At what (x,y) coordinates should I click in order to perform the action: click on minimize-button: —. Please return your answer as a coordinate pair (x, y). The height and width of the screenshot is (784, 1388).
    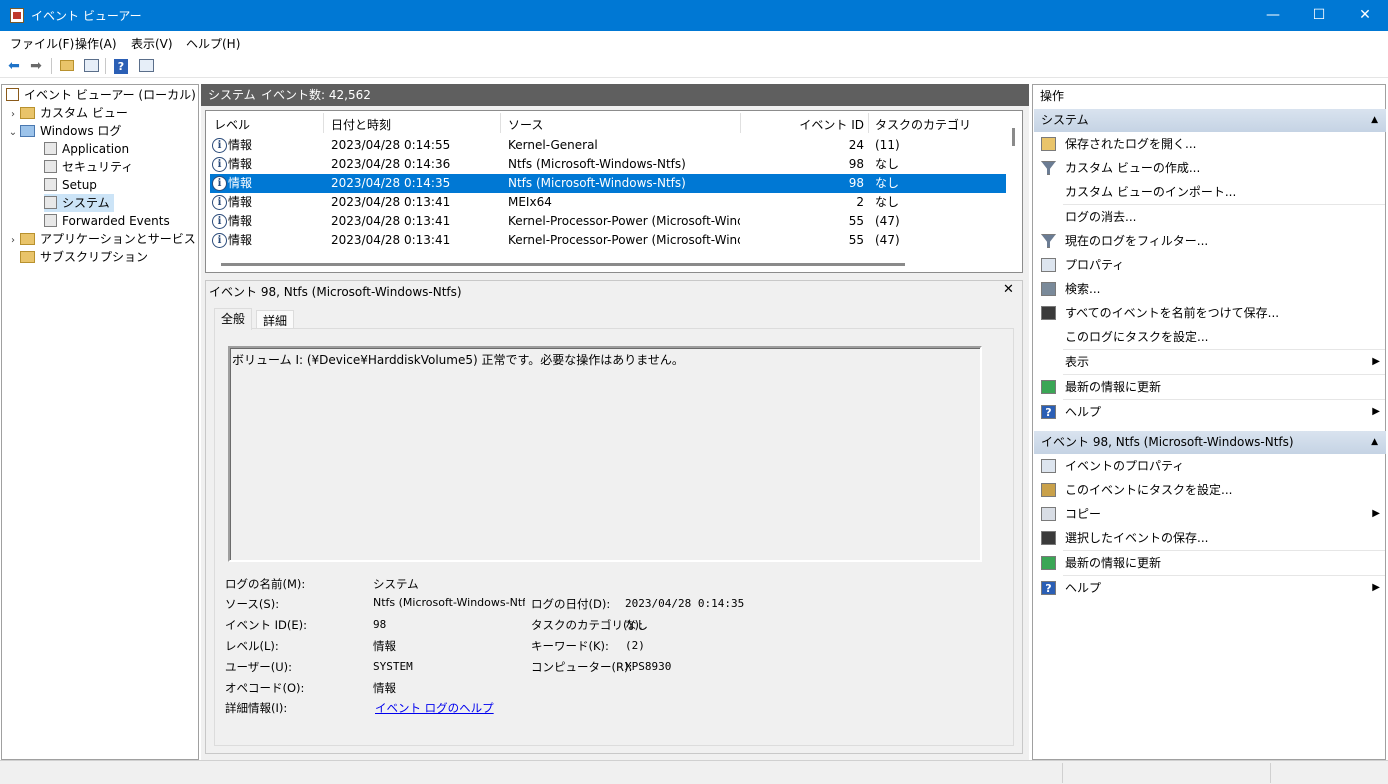
    Looking at the image, I should click on (1273, 15).